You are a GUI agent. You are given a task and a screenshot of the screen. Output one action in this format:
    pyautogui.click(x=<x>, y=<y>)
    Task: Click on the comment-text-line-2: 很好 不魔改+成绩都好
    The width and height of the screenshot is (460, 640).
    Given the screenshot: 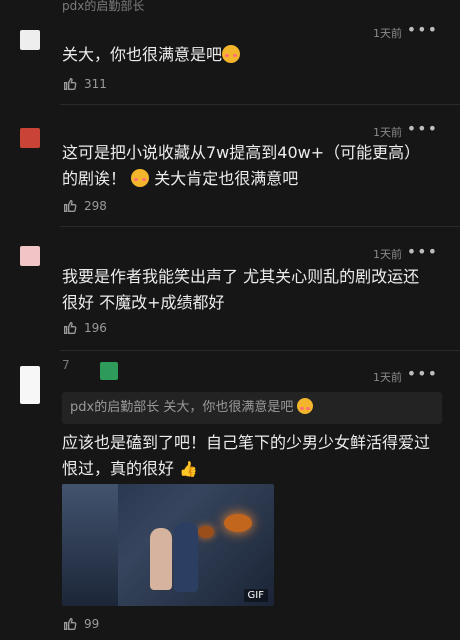 What is the action you would take?
    pyautogui.click(x=143, y=302)
    